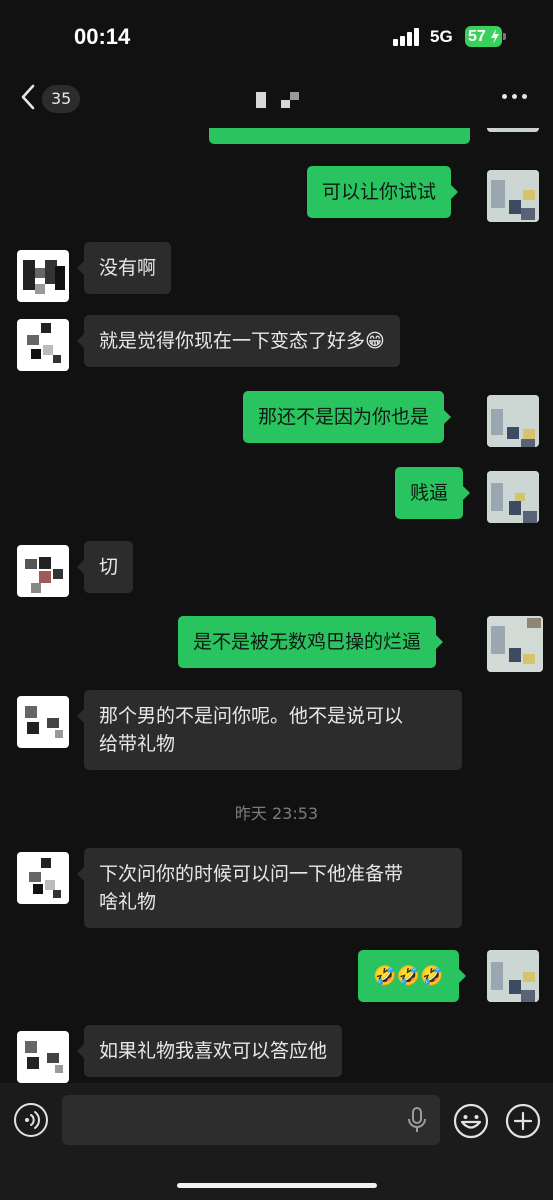  Describe the element at coordinates (347, 417) in the screenshot. I see `message-bubble: 那还不是因为你也是` at that location.